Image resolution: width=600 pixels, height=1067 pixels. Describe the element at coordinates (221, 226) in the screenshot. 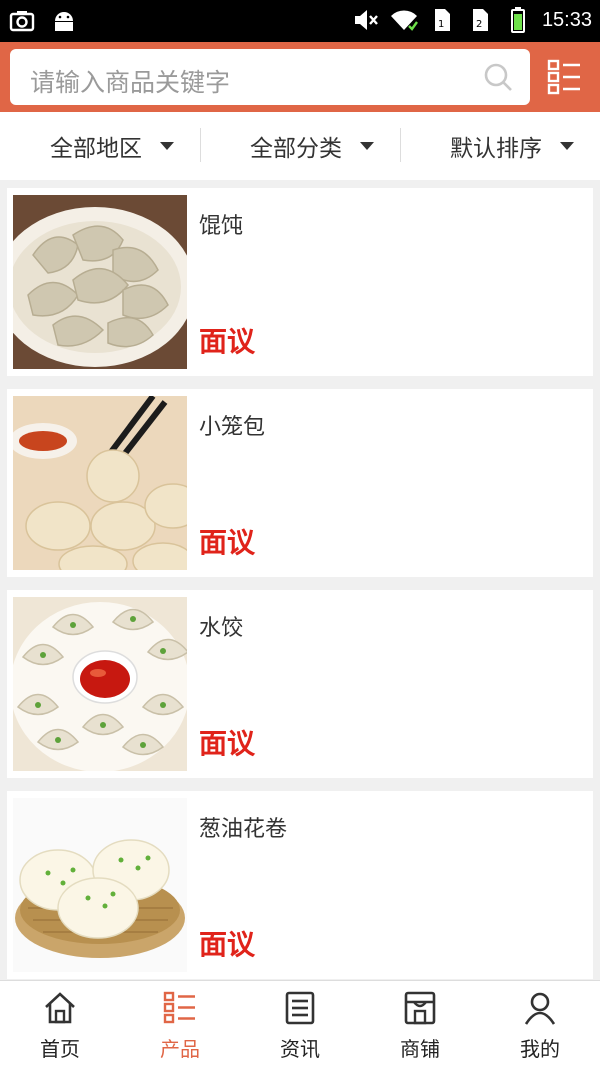

I see `product-name: 馄饨` at that location.